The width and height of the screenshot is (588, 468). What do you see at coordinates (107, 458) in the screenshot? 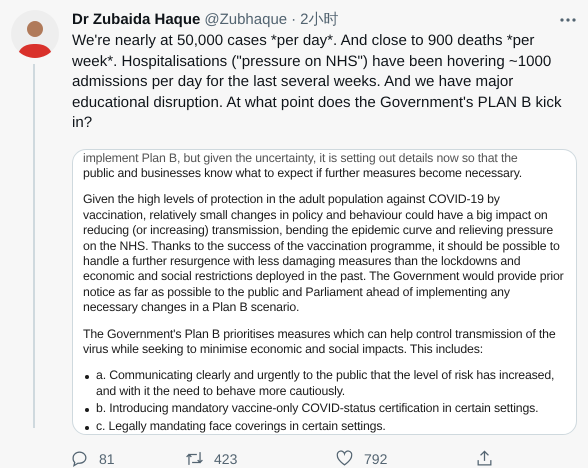
I see `action-count: 81` at bounding box center [107, 458].